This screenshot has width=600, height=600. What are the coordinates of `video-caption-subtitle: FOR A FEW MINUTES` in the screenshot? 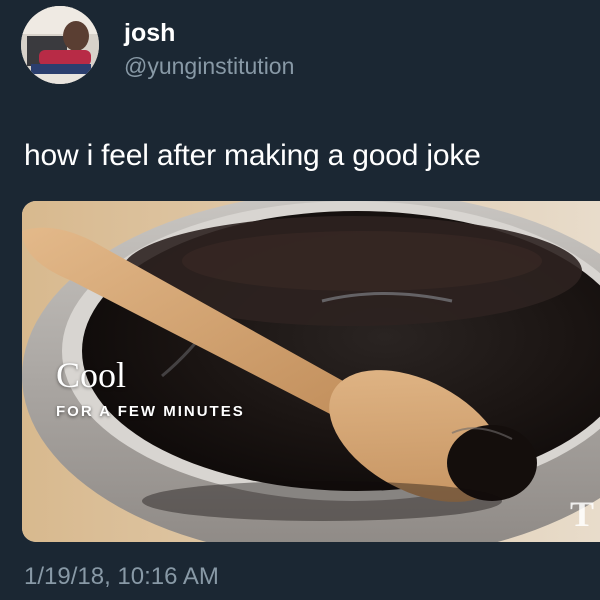 It's located at (150, 411).